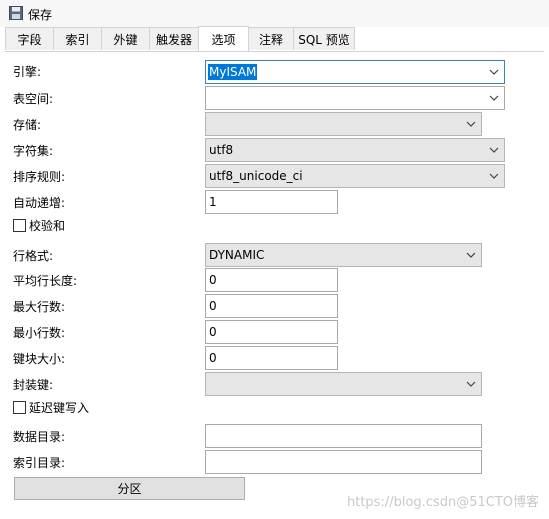 The width and height of the screenshot is (549, 519). Describe the element at coordinates (33, 151) in the screenshot. I see `charset-label: 字符集:` at that location.